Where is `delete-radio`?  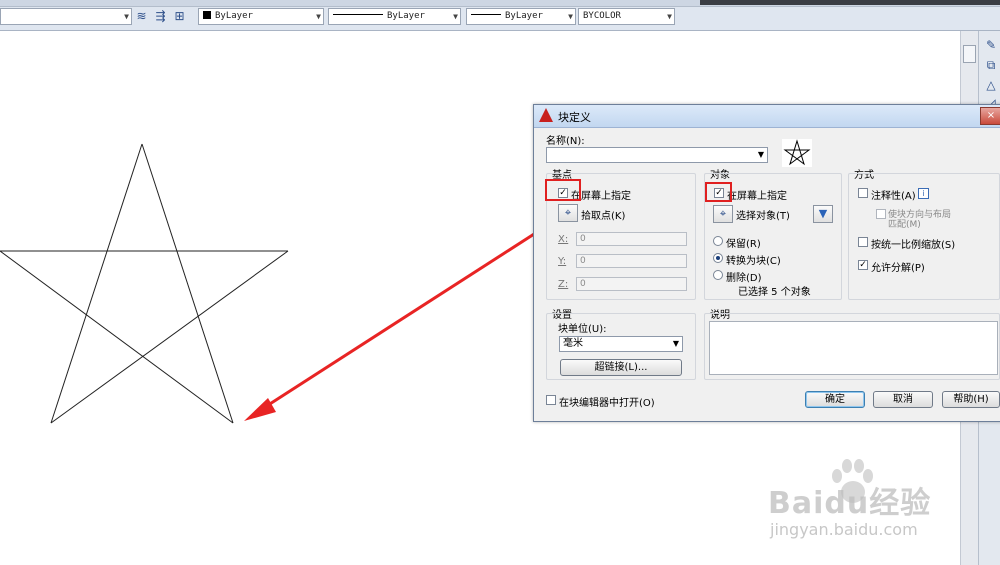 delete-radio is located at coordinates (718, 275).